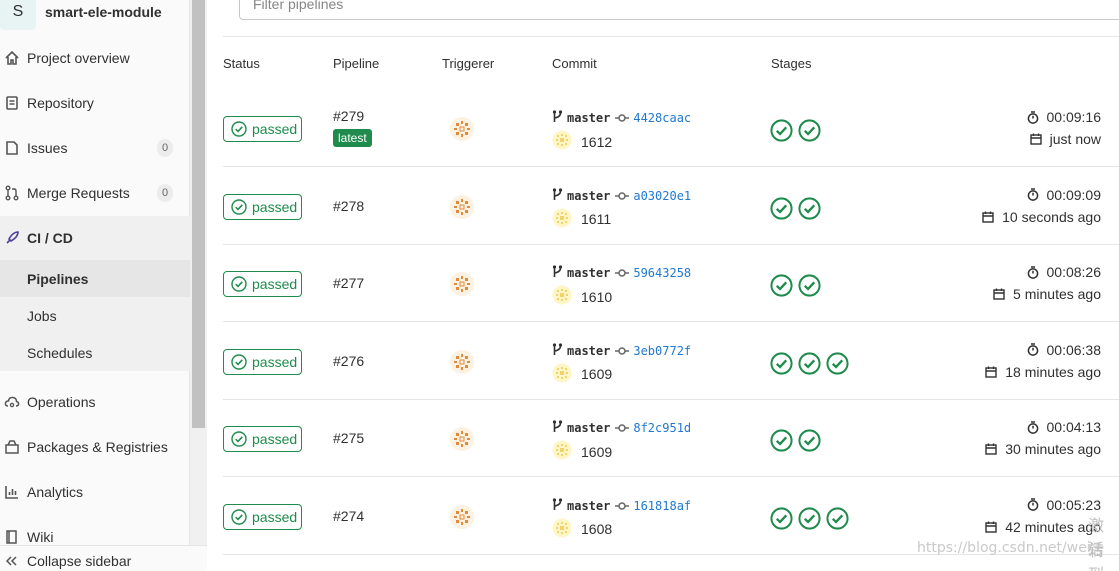  I want to click on pipeline-id-link: #275, so click(348, 438).